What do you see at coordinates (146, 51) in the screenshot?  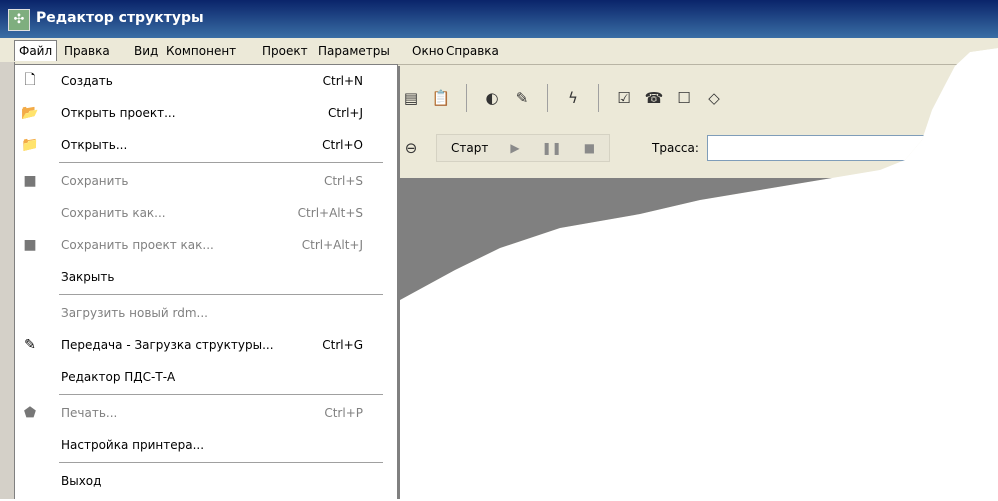 I see `menu-view: Вид` at bounding box center [146, 51].